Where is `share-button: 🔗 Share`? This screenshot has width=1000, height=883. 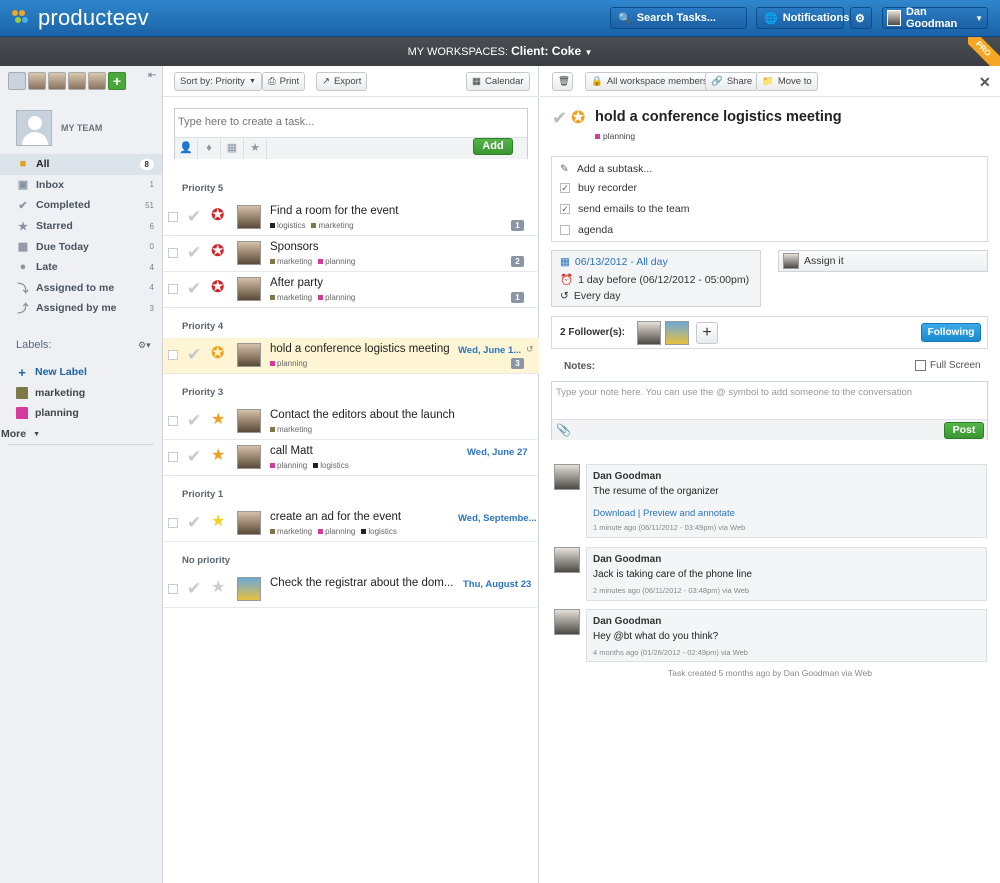 share-button: 🔗 Share is located at coordinates (732, 81).